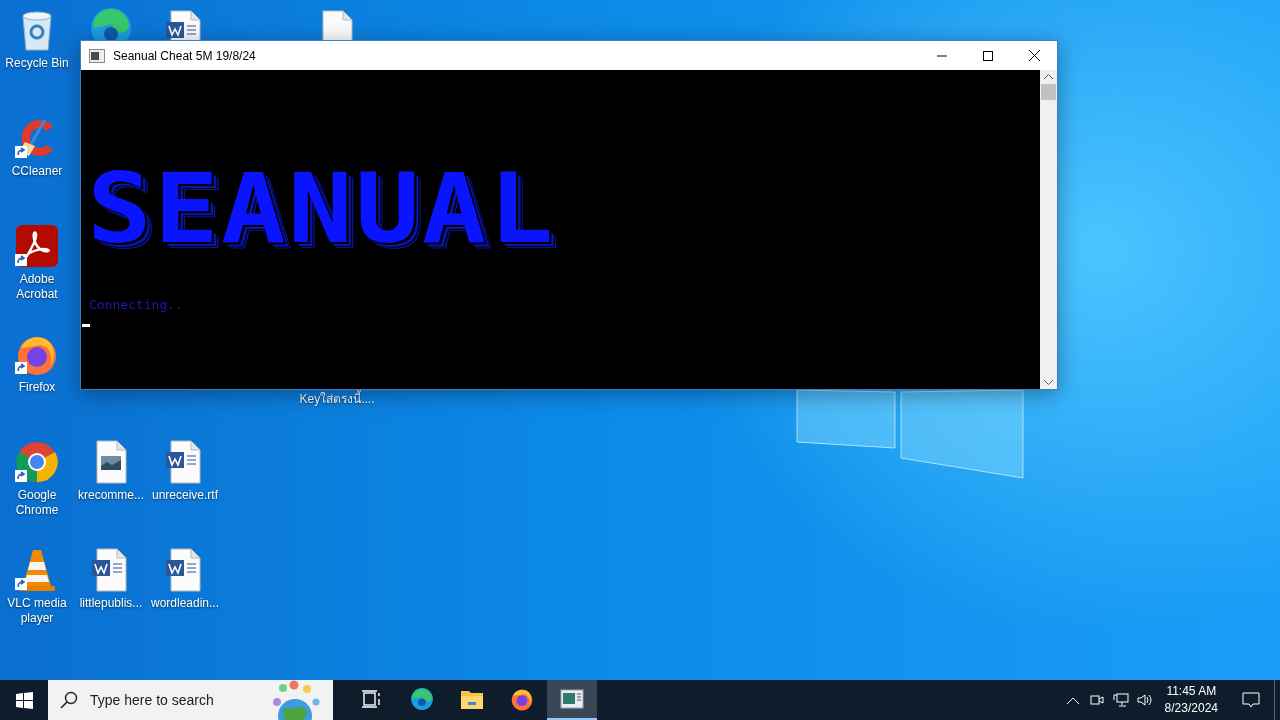  I want to click on console-line: Connecting.., so click(136, 304).